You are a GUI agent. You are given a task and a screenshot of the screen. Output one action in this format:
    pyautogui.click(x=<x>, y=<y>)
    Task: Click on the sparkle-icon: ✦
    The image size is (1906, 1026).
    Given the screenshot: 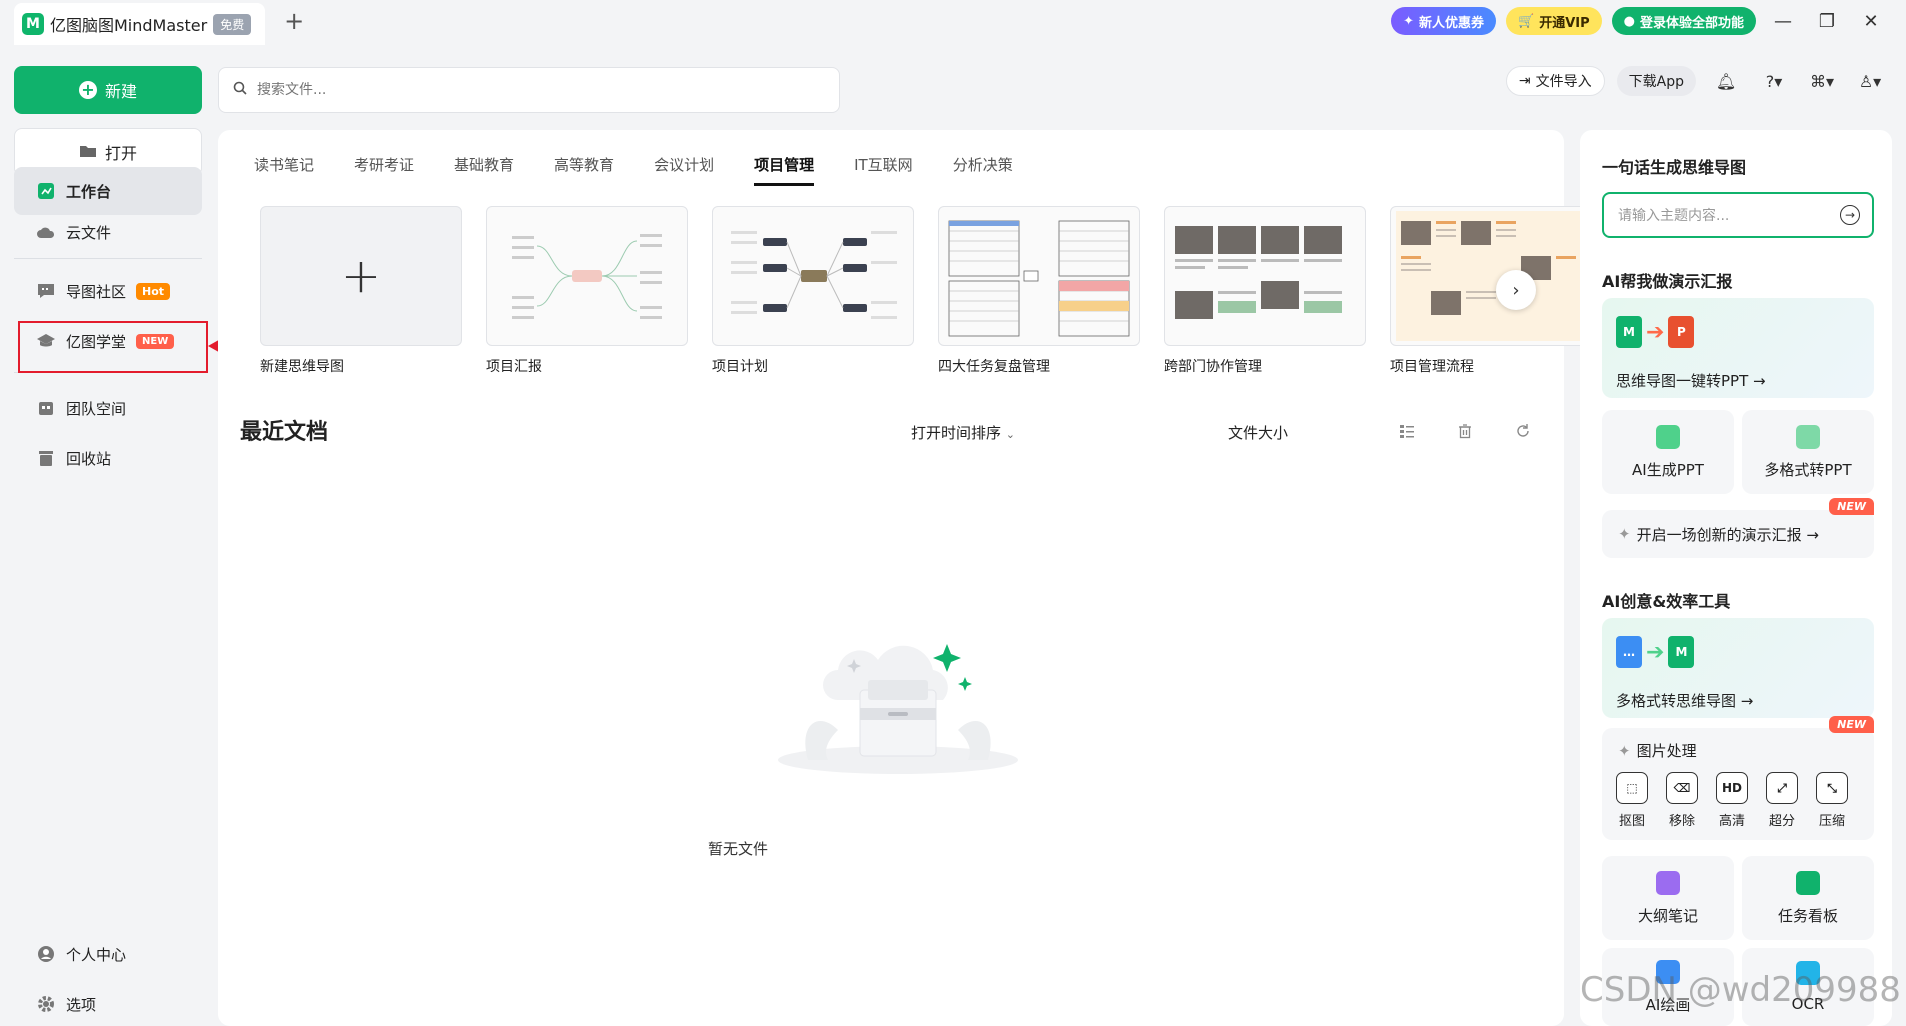 What is the action you would take?
    pyautogui.click(x=1624, y=751)
    